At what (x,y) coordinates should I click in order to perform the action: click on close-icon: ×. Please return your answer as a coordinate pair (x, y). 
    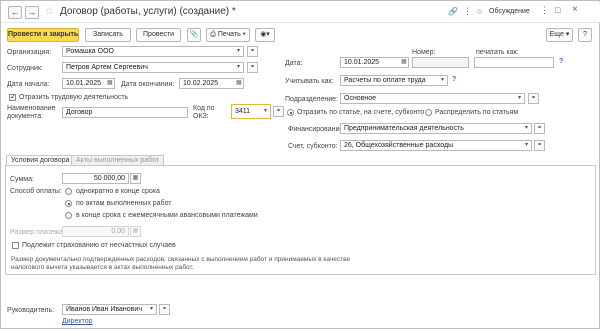
    Looking at the image, I should click on (575, 9).